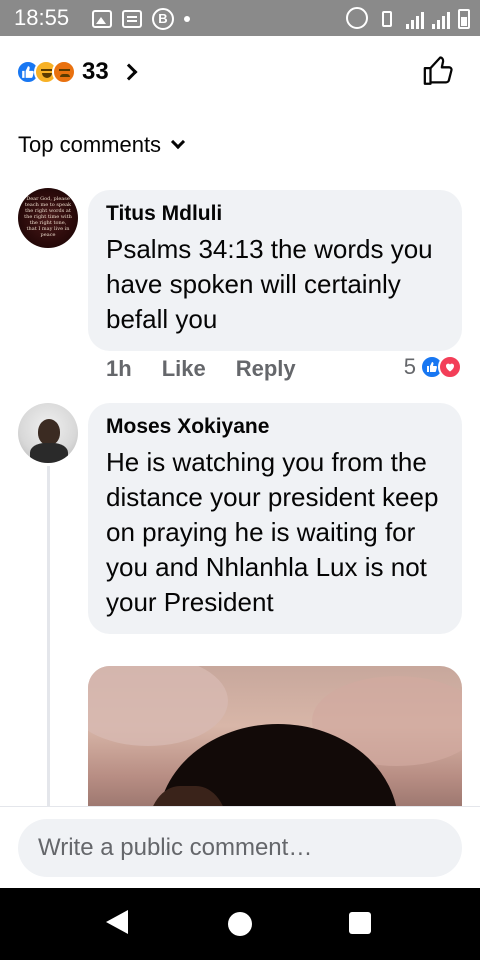  Describe the element at coordinates (275, 427) in the screenshot. I see `comment-author: Moses Xokiyane` at that location.